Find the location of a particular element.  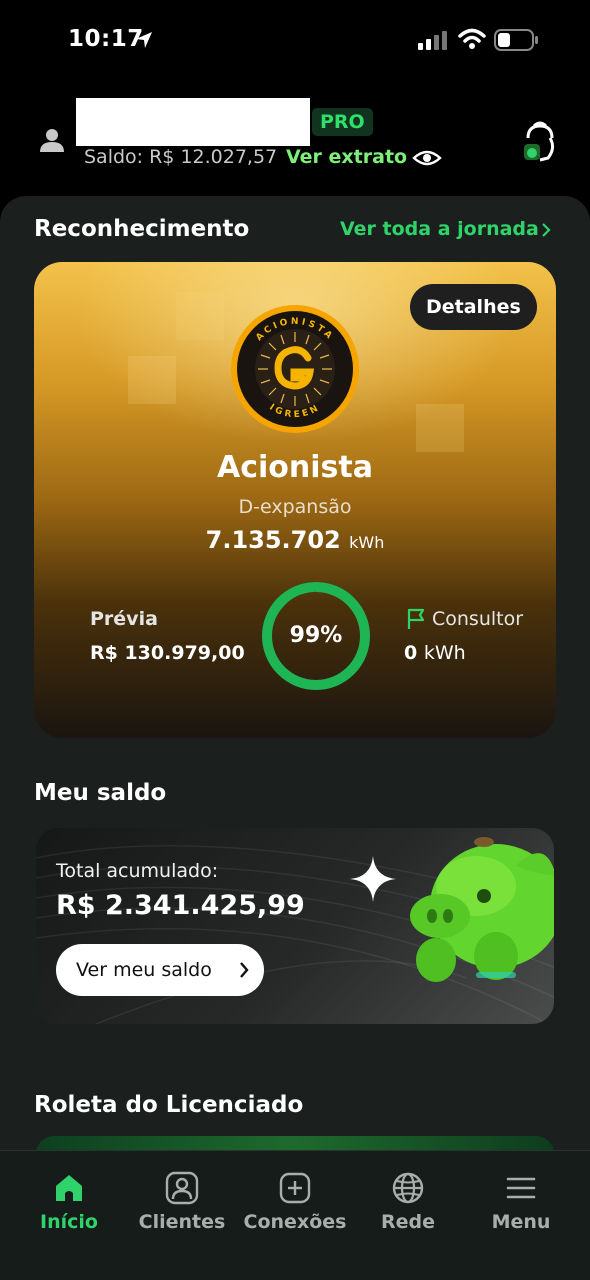

recognition-section-title: Reconhecimento is located at coordinates (142, 229).